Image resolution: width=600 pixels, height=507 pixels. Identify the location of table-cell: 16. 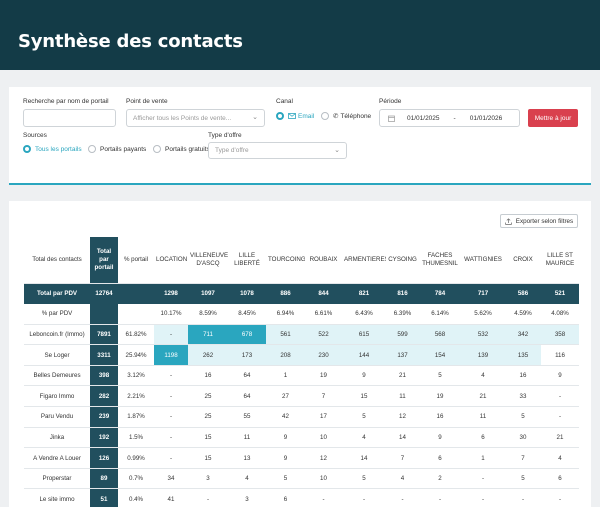
(440, 417).